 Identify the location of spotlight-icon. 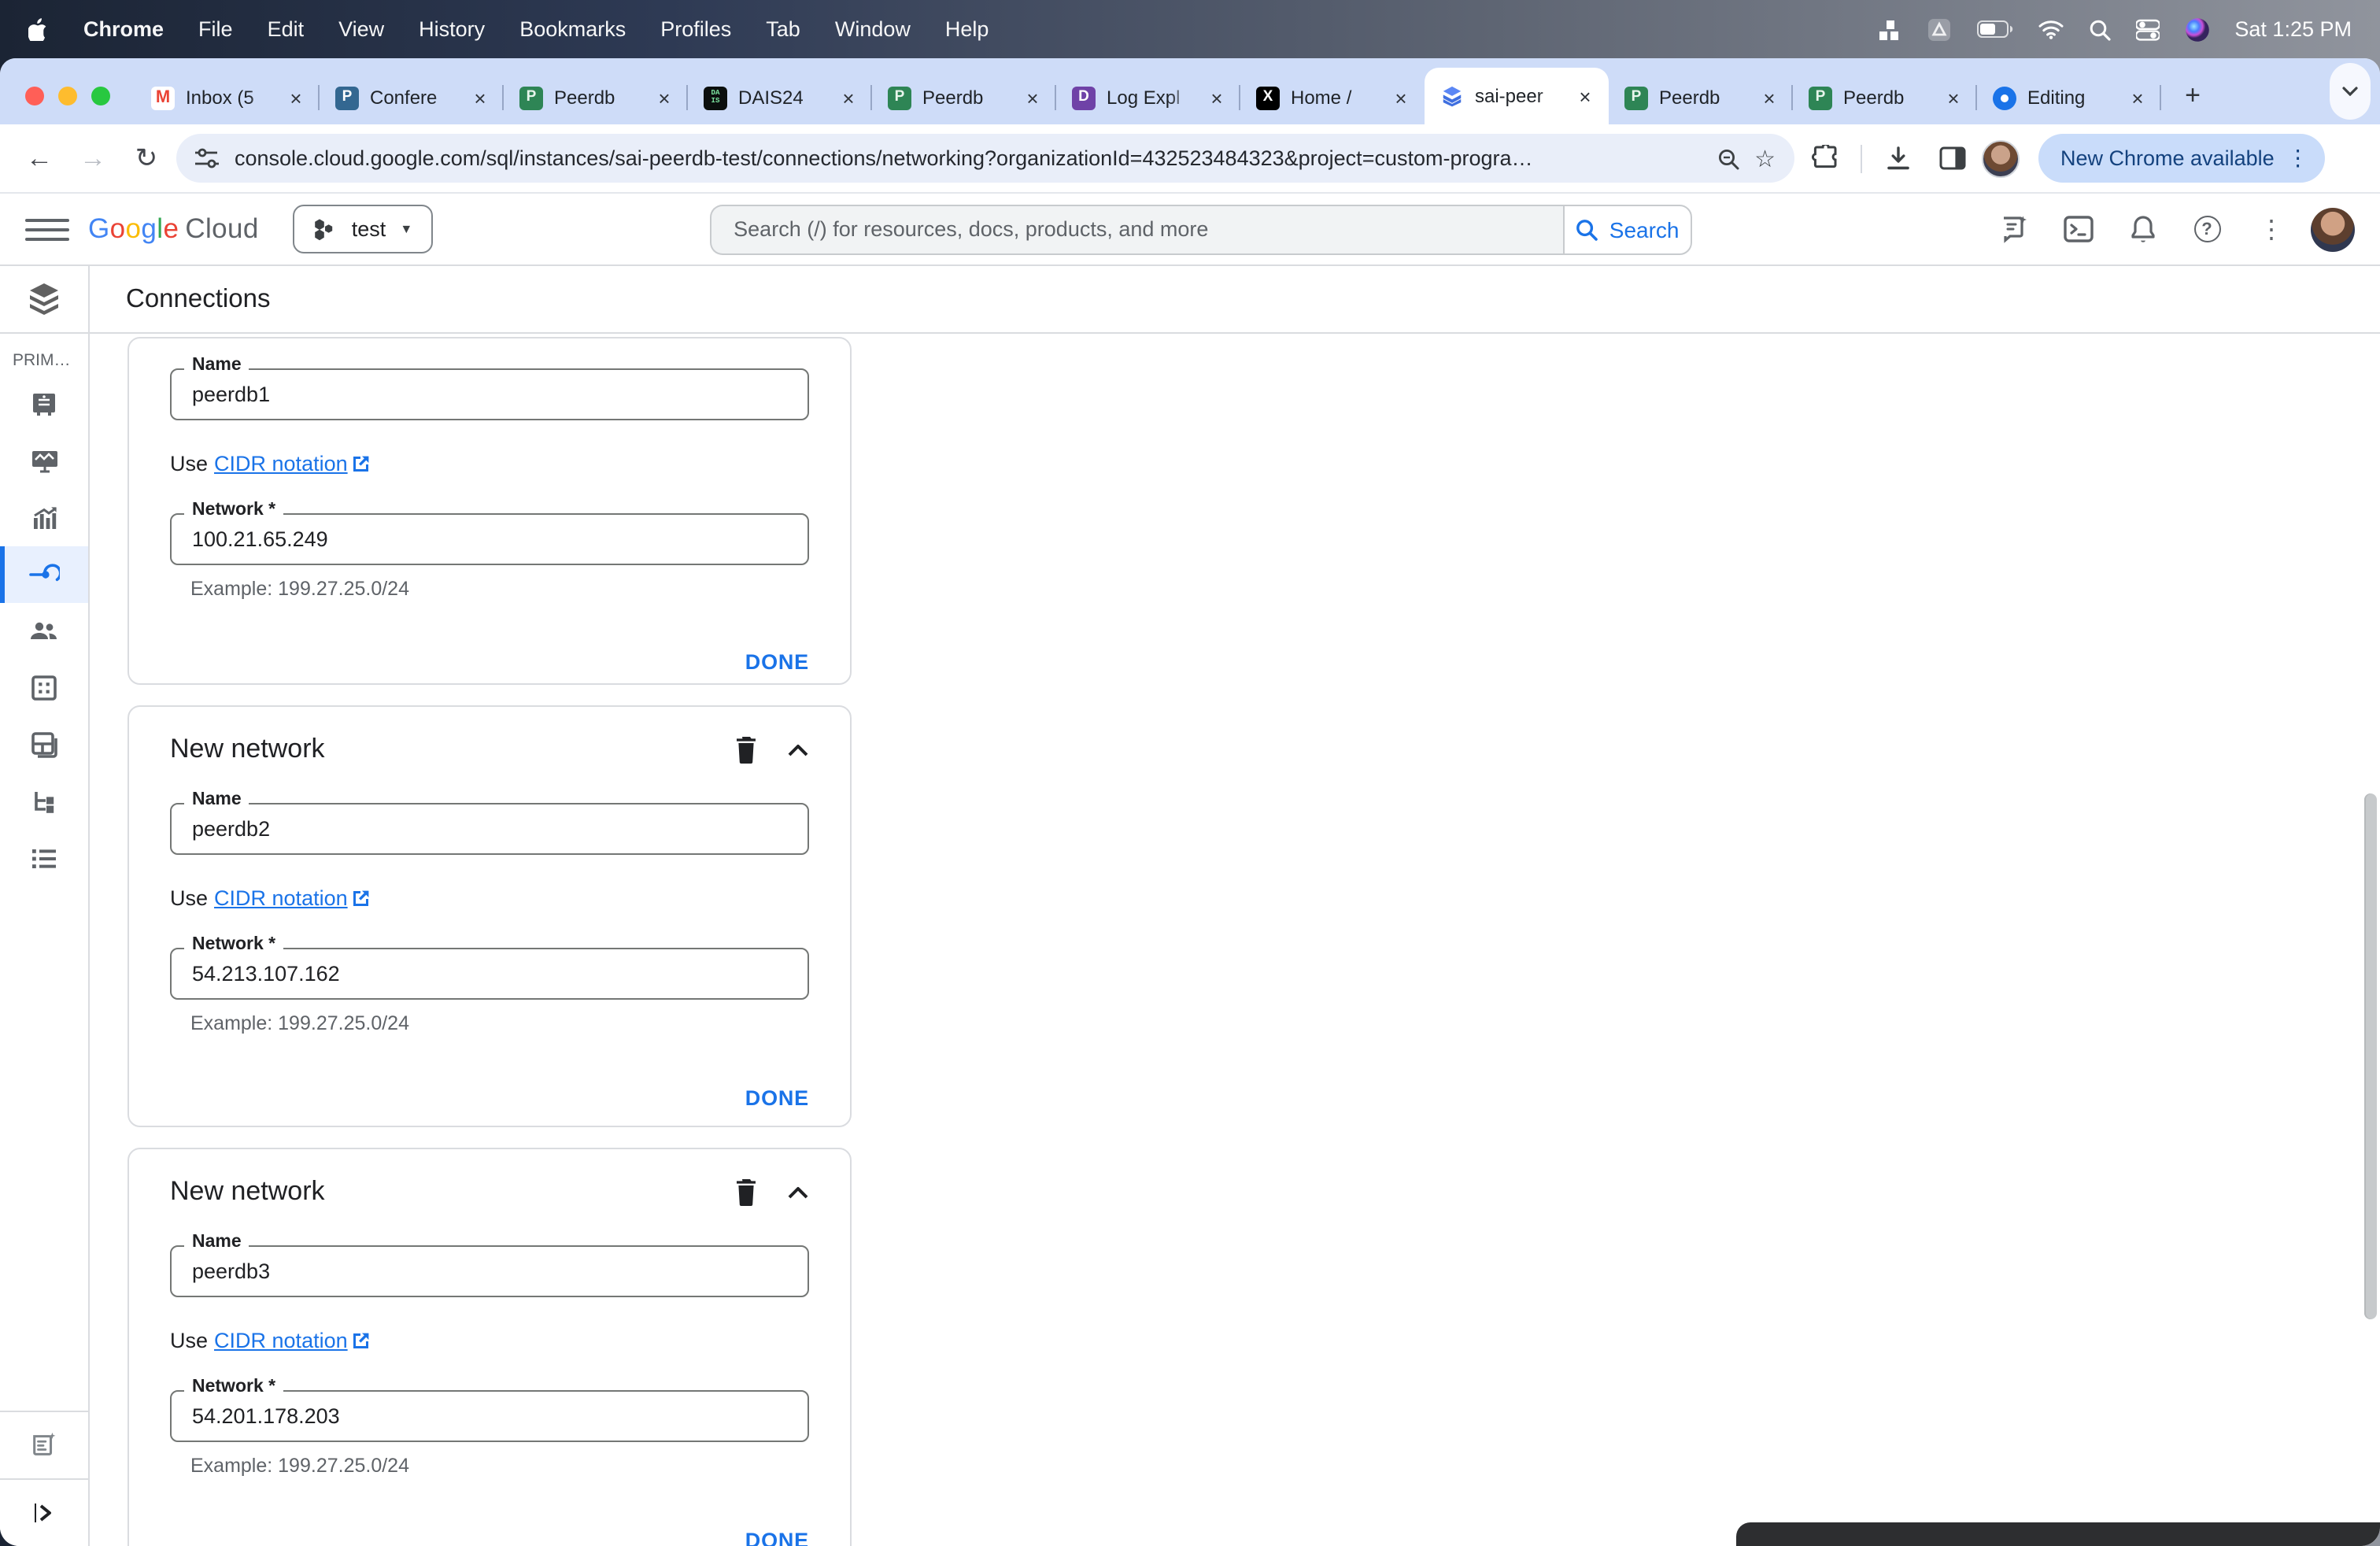
(2099, 29).